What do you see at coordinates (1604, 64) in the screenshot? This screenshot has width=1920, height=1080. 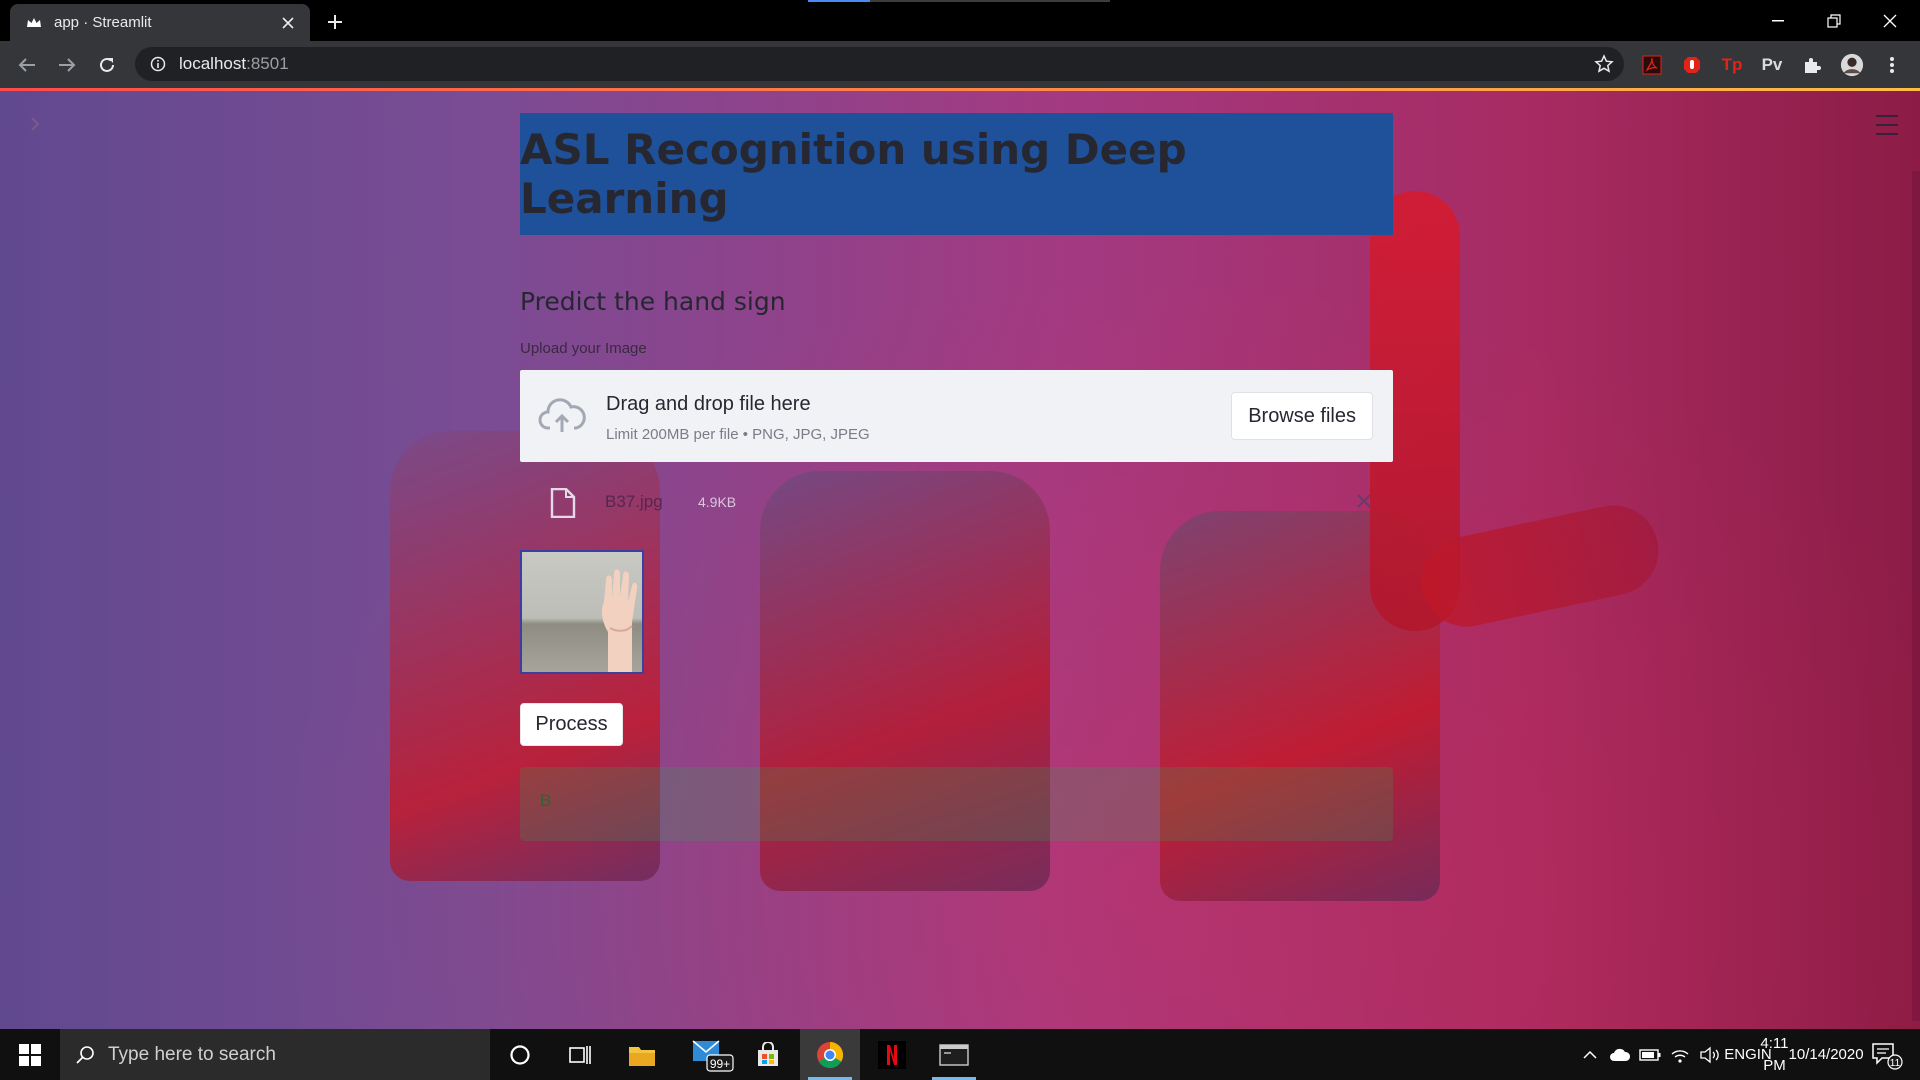 I see `bookmark-star-icon` at bounding box center [1604, 64].